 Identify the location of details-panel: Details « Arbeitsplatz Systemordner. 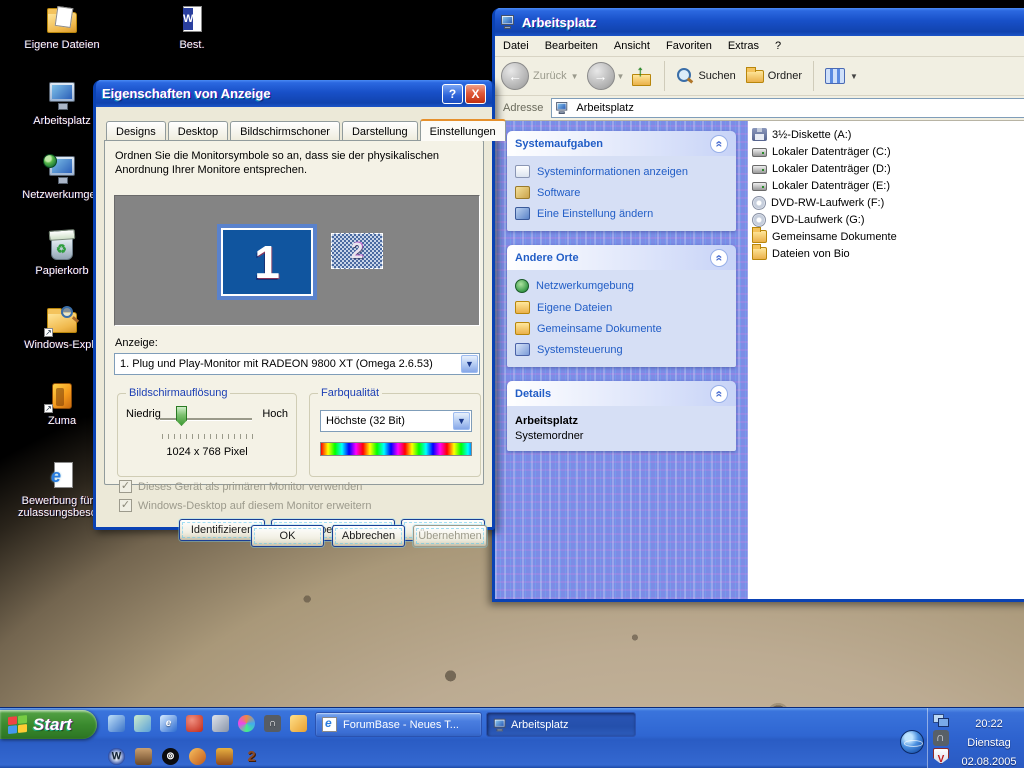
(621, 416).